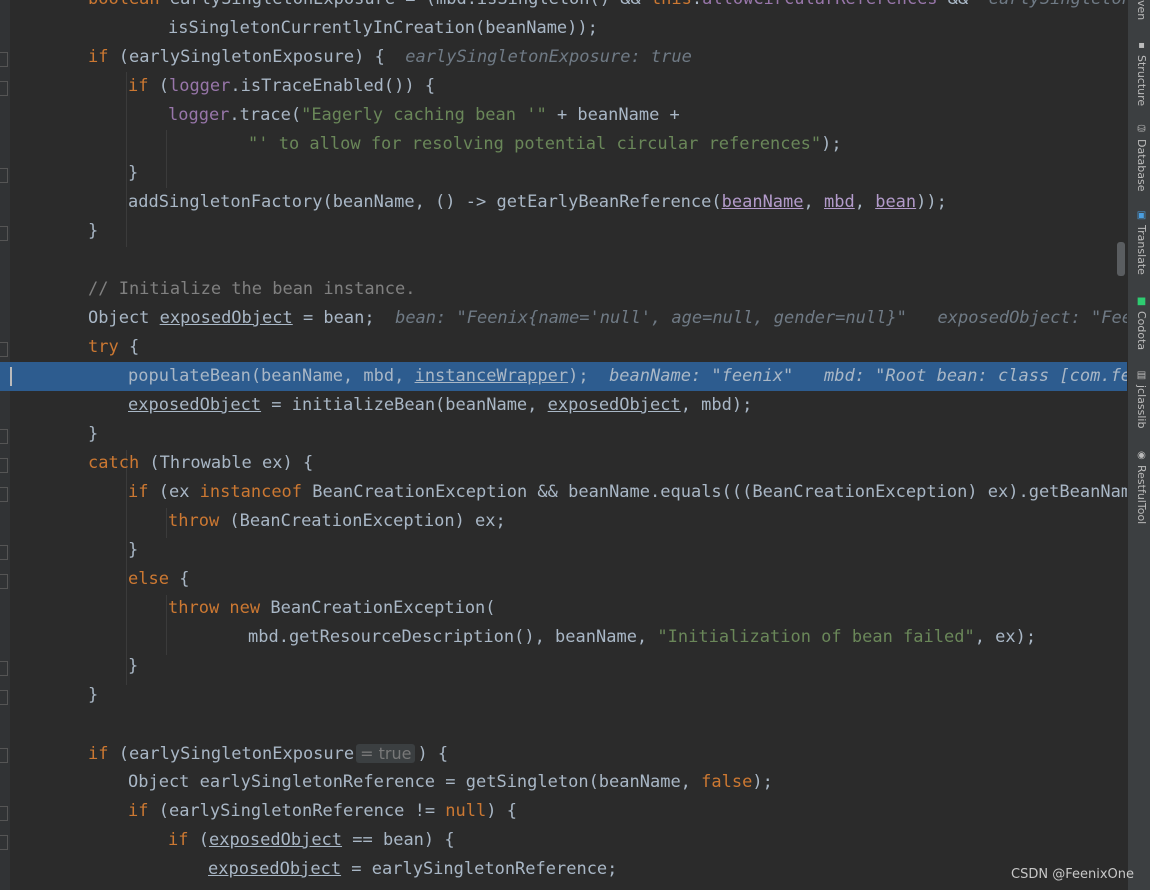 The height and width of the screenshot is (890, 1150). Describe the element at coordinates (563, 753) in the screenshot. I see `code-line: if (earlySingletonExposure = true) {` at that location.